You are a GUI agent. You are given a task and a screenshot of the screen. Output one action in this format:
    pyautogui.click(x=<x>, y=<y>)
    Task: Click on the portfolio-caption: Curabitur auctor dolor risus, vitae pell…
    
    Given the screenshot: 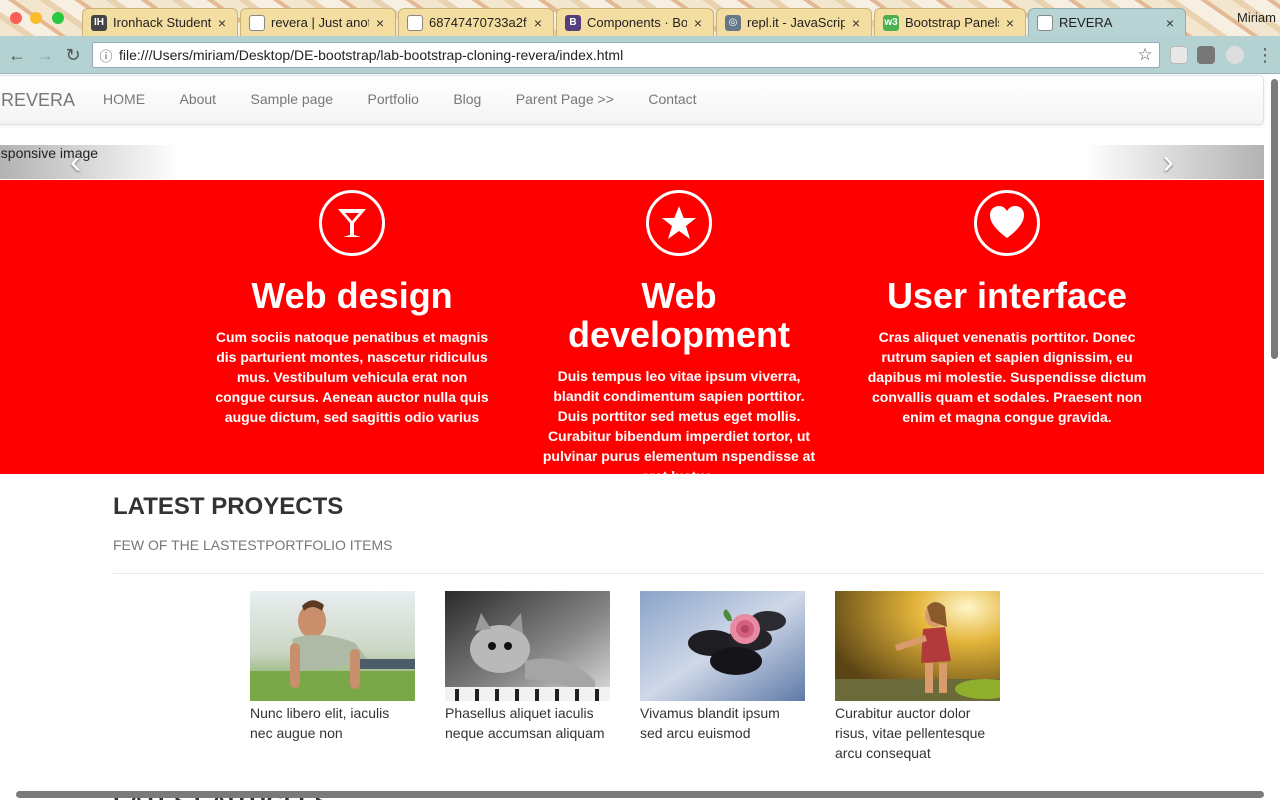 What is the action you would take?
    pyautogui.click(x=917, y=733)
    